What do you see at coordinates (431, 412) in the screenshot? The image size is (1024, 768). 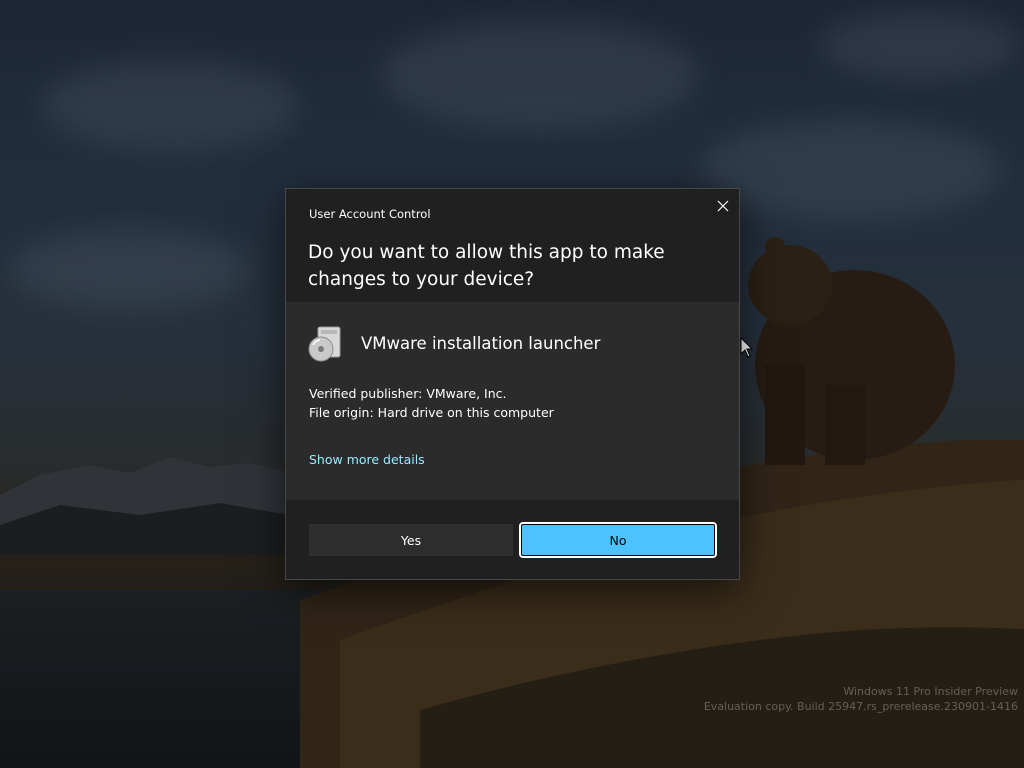 I see `file-origin: File origin: Hard drive on this computer` at bounding box center [431, 412].